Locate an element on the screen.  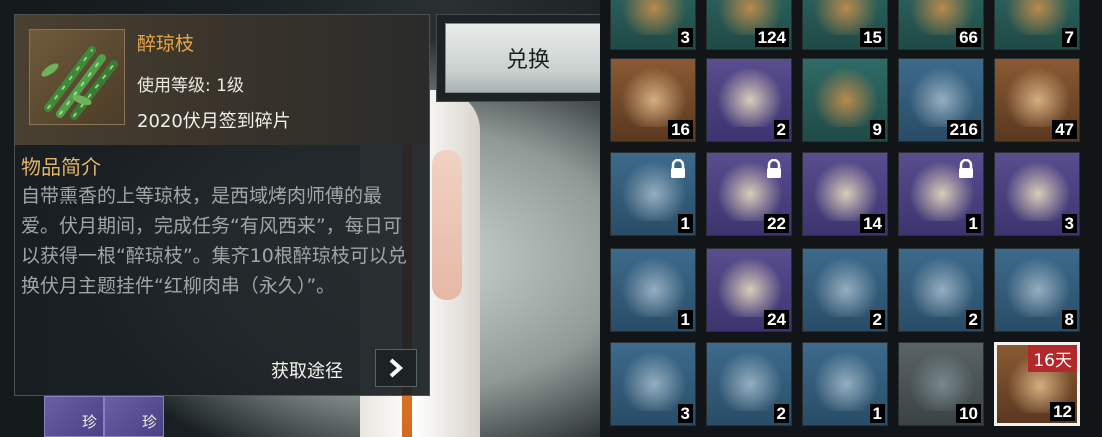
inventory-slot: 16天 12 is located at coordinates (1037, 384).